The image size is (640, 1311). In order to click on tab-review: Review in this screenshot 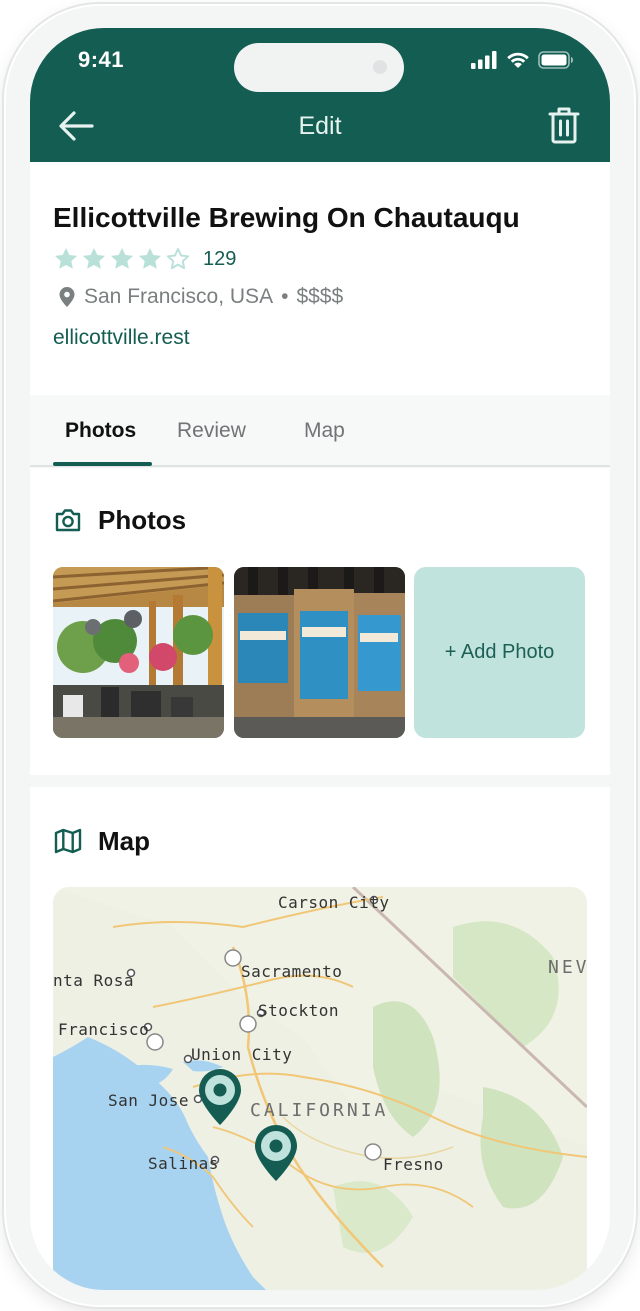, I will do `click(211, 431)`.